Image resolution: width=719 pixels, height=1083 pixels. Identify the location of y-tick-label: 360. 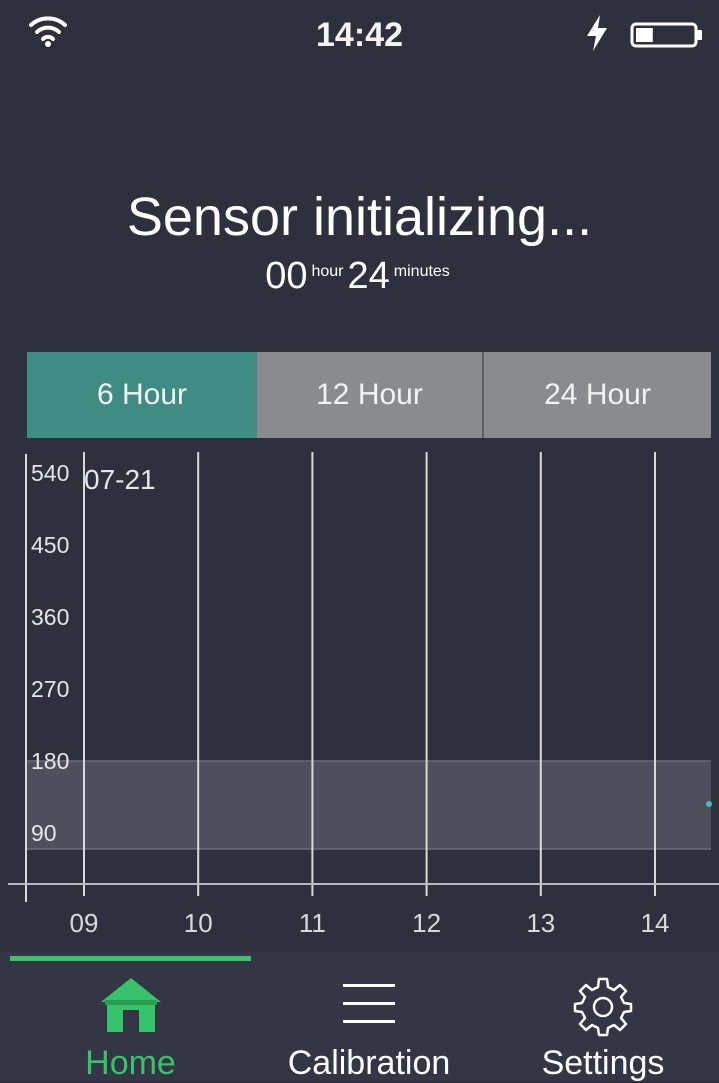
(50, 617).